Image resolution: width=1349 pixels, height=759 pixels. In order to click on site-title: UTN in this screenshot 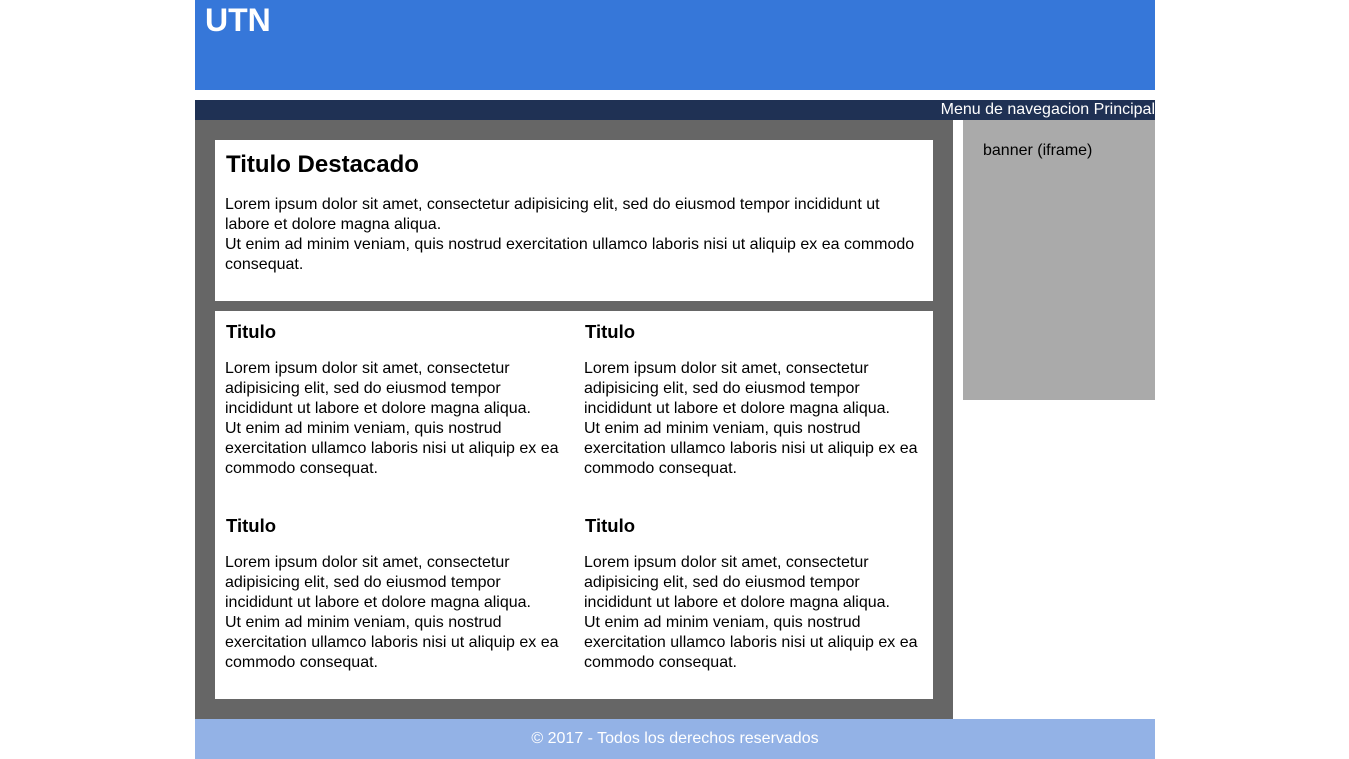, I will do `click(238, 20)`.